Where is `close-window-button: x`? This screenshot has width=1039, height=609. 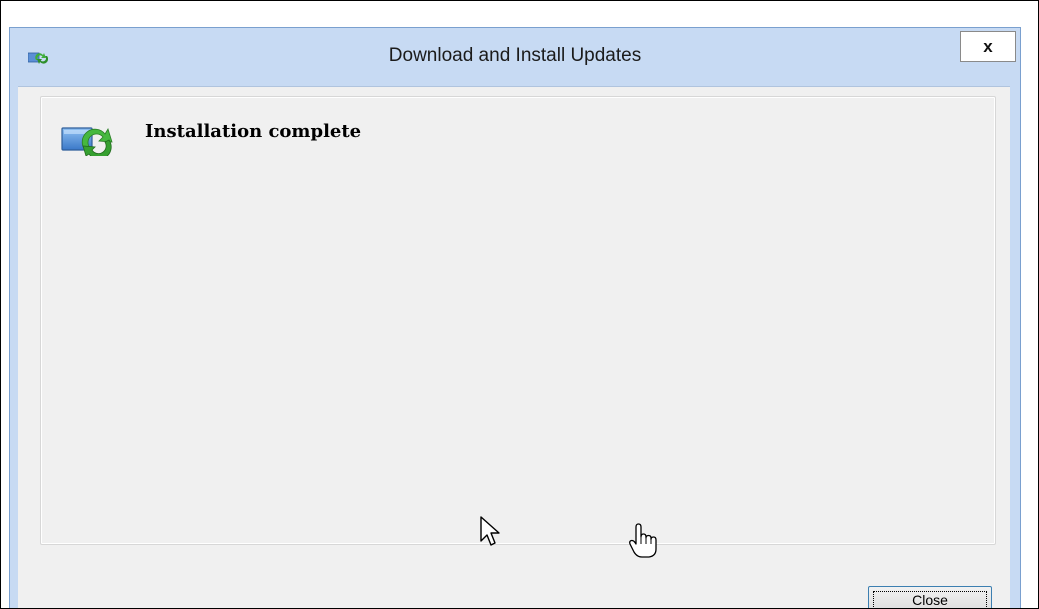
close-window-button: x is located at coordinates (988, 46).